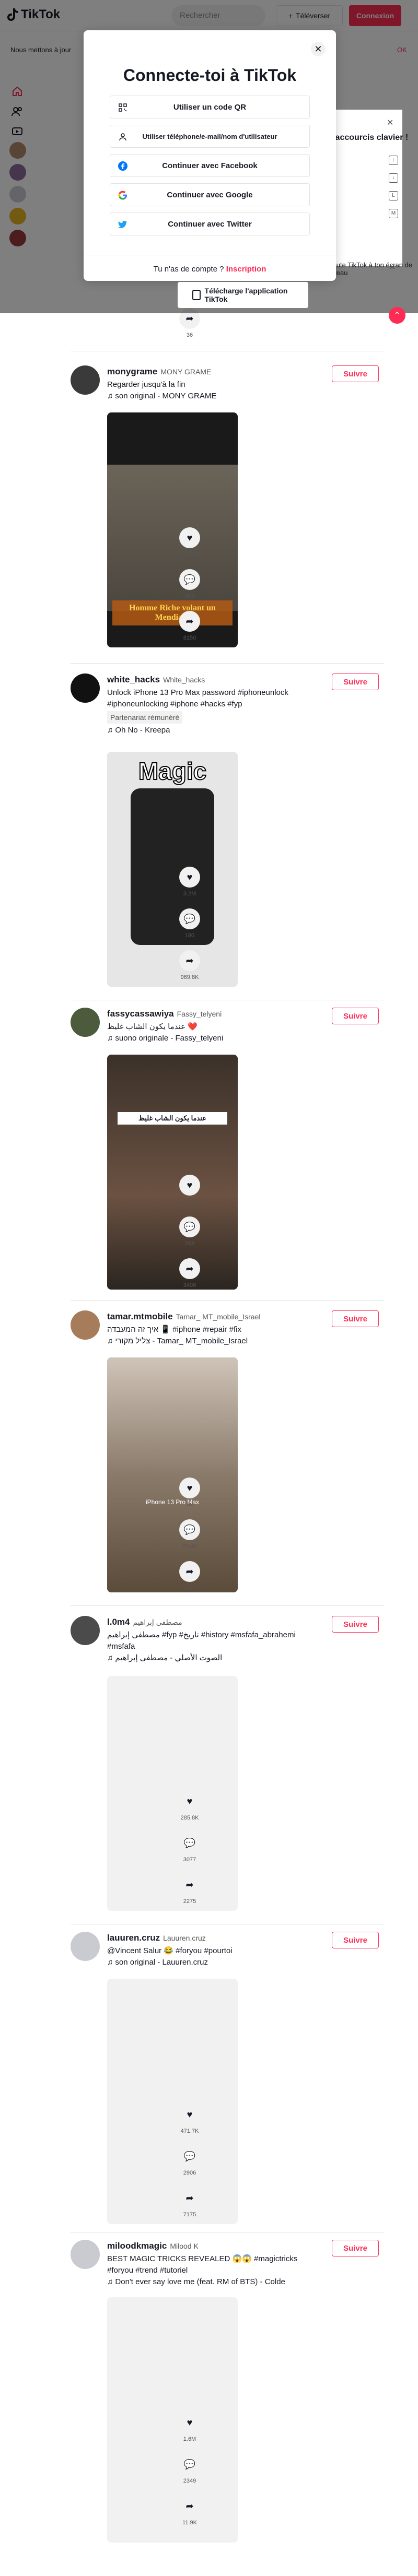  What do you see at coordinates (211, 1341) in the screenshot?
I see `music-link: ♫ צליל מקורי - Tamar_ MT_mobile_Israel` at bounding box center [211, 1341].